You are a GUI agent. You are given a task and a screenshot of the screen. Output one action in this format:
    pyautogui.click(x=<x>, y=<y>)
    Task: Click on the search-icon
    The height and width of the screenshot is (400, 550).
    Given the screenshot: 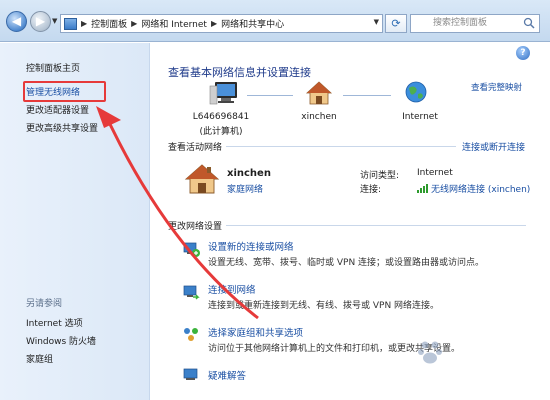 What is the action you would take?
    pyautogui.click(x=529, y=23)
    